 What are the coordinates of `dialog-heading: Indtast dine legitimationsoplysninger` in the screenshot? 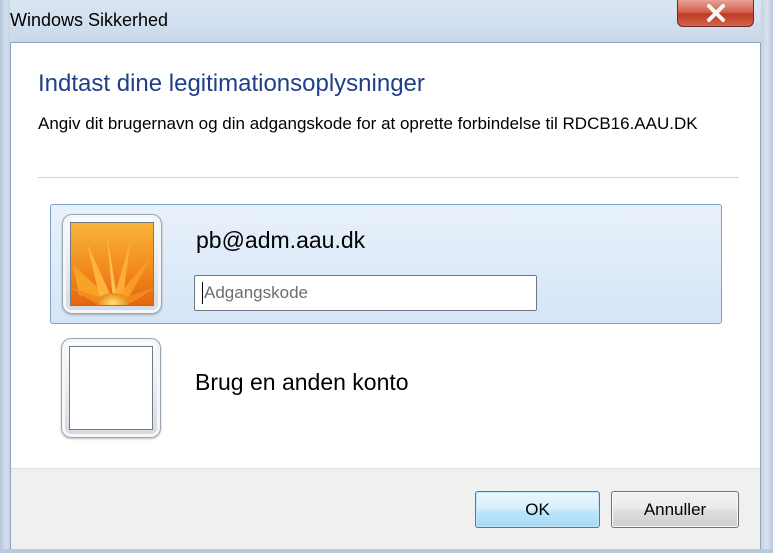 It's located at (231, 83).